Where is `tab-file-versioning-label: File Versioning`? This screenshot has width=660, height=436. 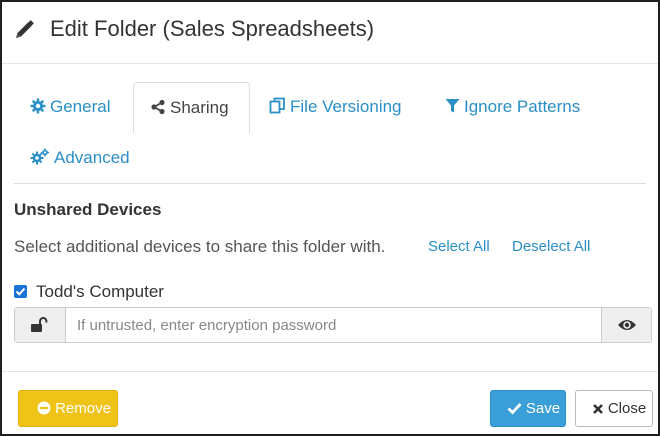
tab-file-versioning-label: File Versioning is located at coordinates (346, 106).